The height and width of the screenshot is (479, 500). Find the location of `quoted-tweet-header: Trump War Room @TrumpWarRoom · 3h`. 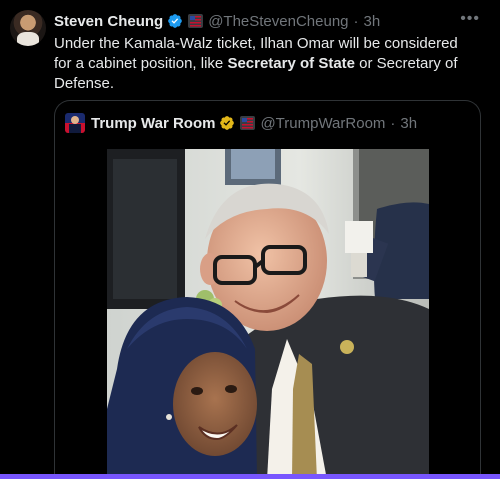

quoted-tweet-header: Trump War Room @TrumpWarRoom · 3h is located at coordinates (241, 123).